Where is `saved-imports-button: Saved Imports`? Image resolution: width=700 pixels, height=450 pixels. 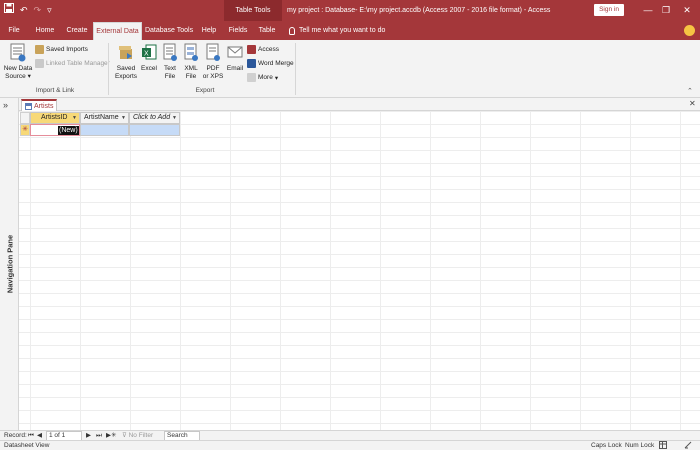
saved-imports-button: Saved Imports is located at coordinates (61, 49).